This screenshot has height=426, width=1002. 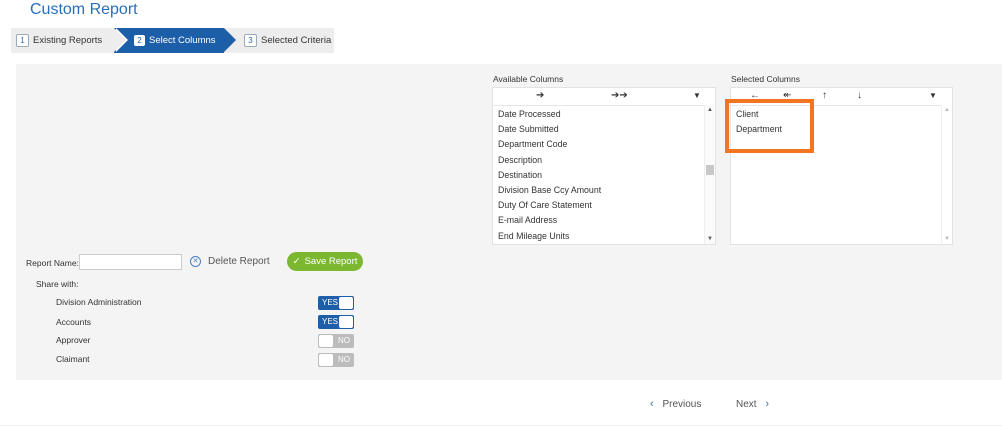 What do you see at coordinates (296, 40) in the screenshot?
I see `step-label: Selected Criteria` at bounding box center [296, 40].